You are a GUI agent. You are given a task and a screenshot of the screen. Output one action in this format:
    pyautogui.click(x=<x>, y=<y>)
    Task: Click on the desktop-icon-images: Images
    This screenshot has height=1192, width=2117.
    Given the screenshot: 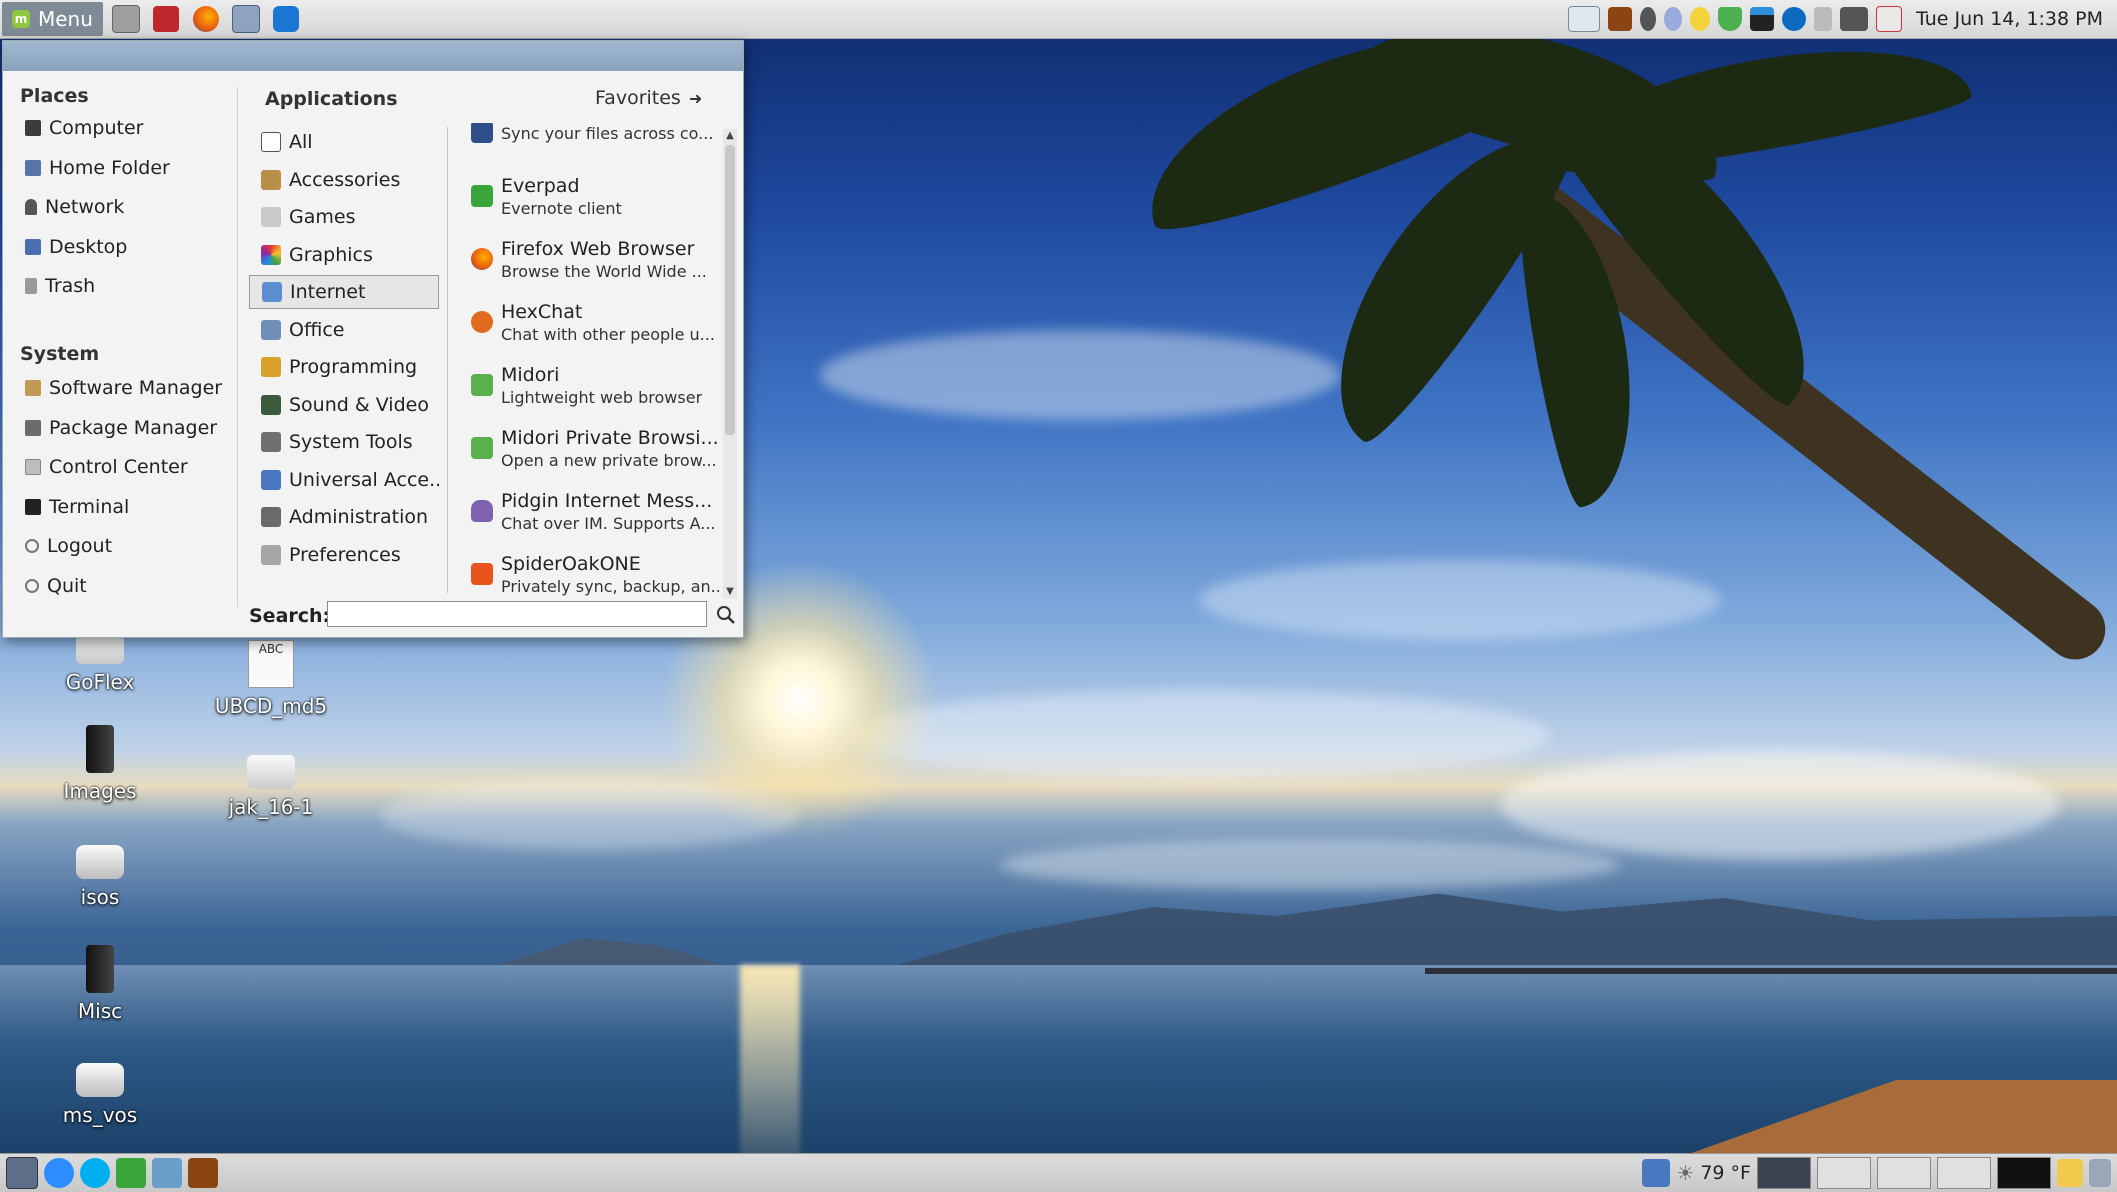 What is the action you would take?
    pyautogui.click(x=100, y=764)
    